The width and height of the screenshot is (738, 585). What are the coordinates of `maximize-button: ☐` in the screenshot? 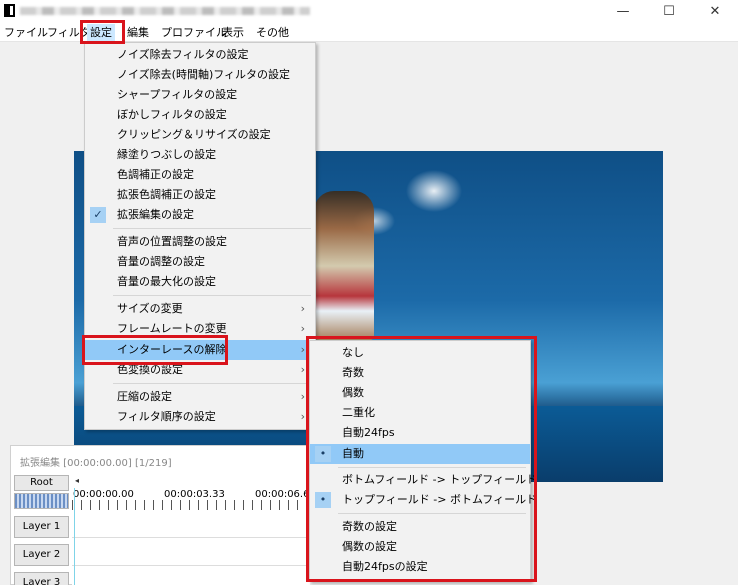 It's located at (669, 11).